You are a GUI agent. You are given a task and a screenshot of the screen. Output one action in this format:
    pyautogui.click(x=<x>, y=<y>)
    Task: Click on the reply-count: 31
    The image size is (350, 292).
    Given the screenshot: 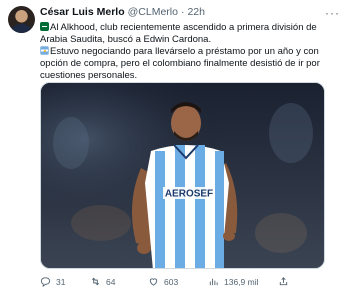 What is the action you would take?
    pyautogui.click(x=61, y=281)
    